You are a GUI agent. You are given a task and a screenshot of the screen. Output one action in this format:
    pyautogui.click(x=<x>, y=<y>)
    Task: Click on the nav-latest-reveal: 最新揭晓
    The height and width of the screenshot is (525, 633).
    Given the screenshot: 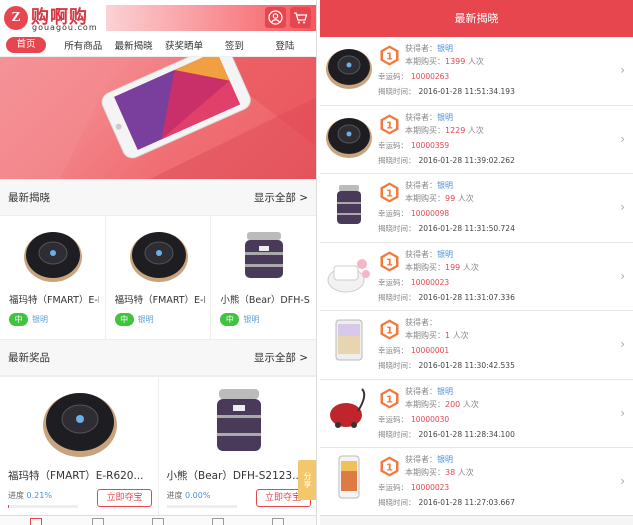 What is the action you would take?
    pyautogui.click(x=133, y=45)
    